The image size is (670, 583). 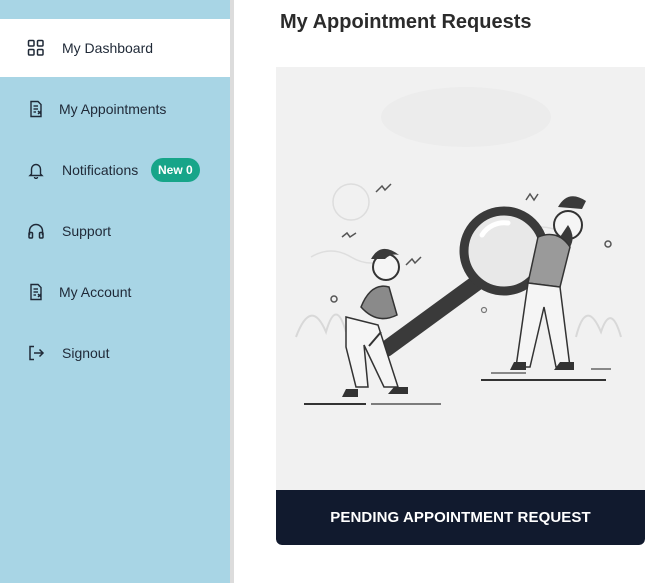 I want to click on pending-request-label: PENDING APPOINTMENT REQUEST, so click(x=460, y=517).